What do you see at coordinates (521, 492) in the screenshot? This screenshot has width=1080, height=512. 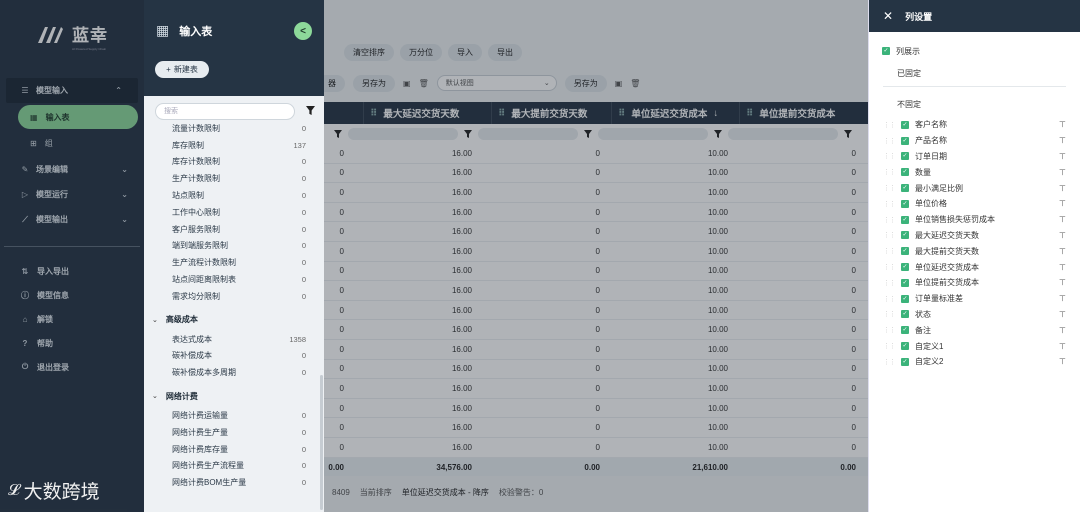 I see `validation-warnings: 校验警告：0` at bounding box center [521, 492].